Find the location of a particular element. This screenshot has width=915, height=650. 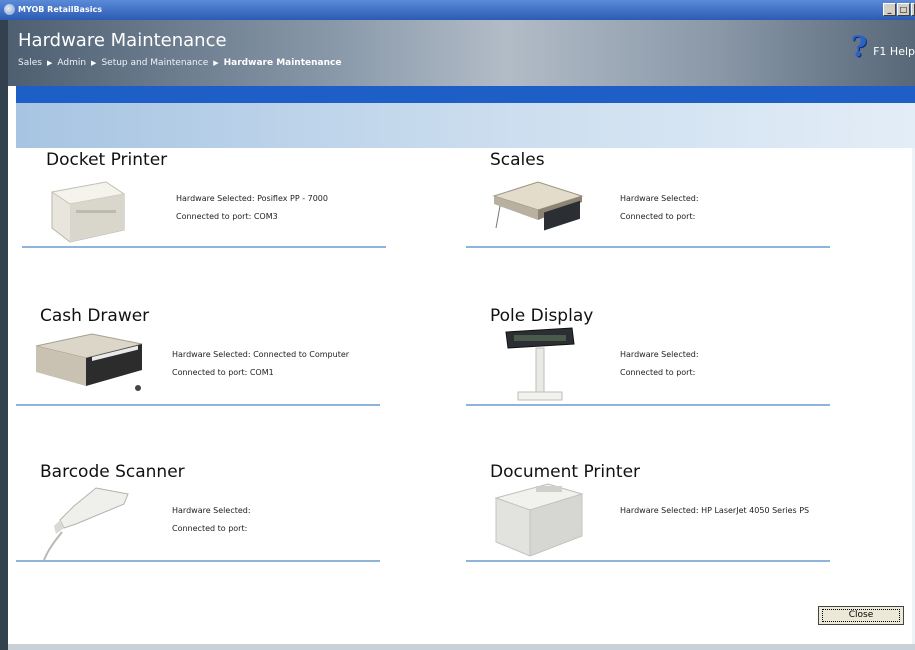

hardware-selected: Hardware Selected: Posiflex PP - 7000 is located at coordinates (252, 198).